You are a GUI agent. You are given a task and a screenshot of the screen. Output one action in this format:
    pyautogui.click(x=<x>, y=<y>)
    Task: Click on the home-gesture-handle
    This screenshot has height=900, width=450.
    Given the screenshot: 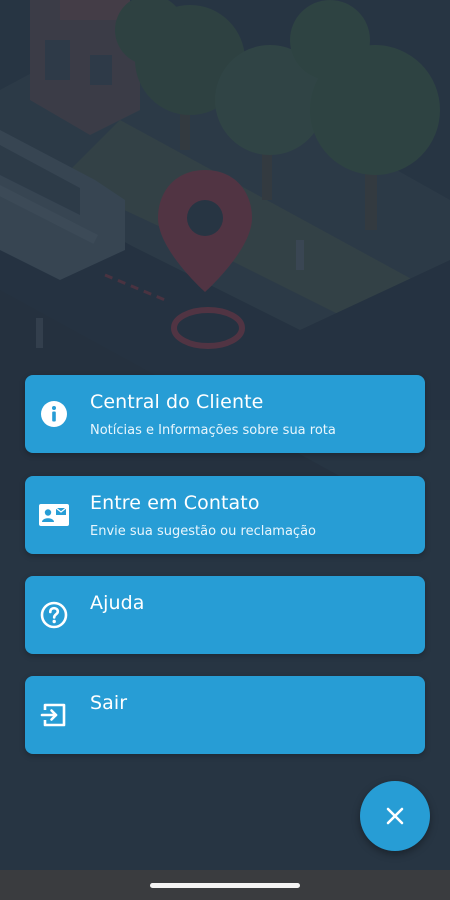 What is the action you would take?
    pyautogui.click(x=225, y=885)
    